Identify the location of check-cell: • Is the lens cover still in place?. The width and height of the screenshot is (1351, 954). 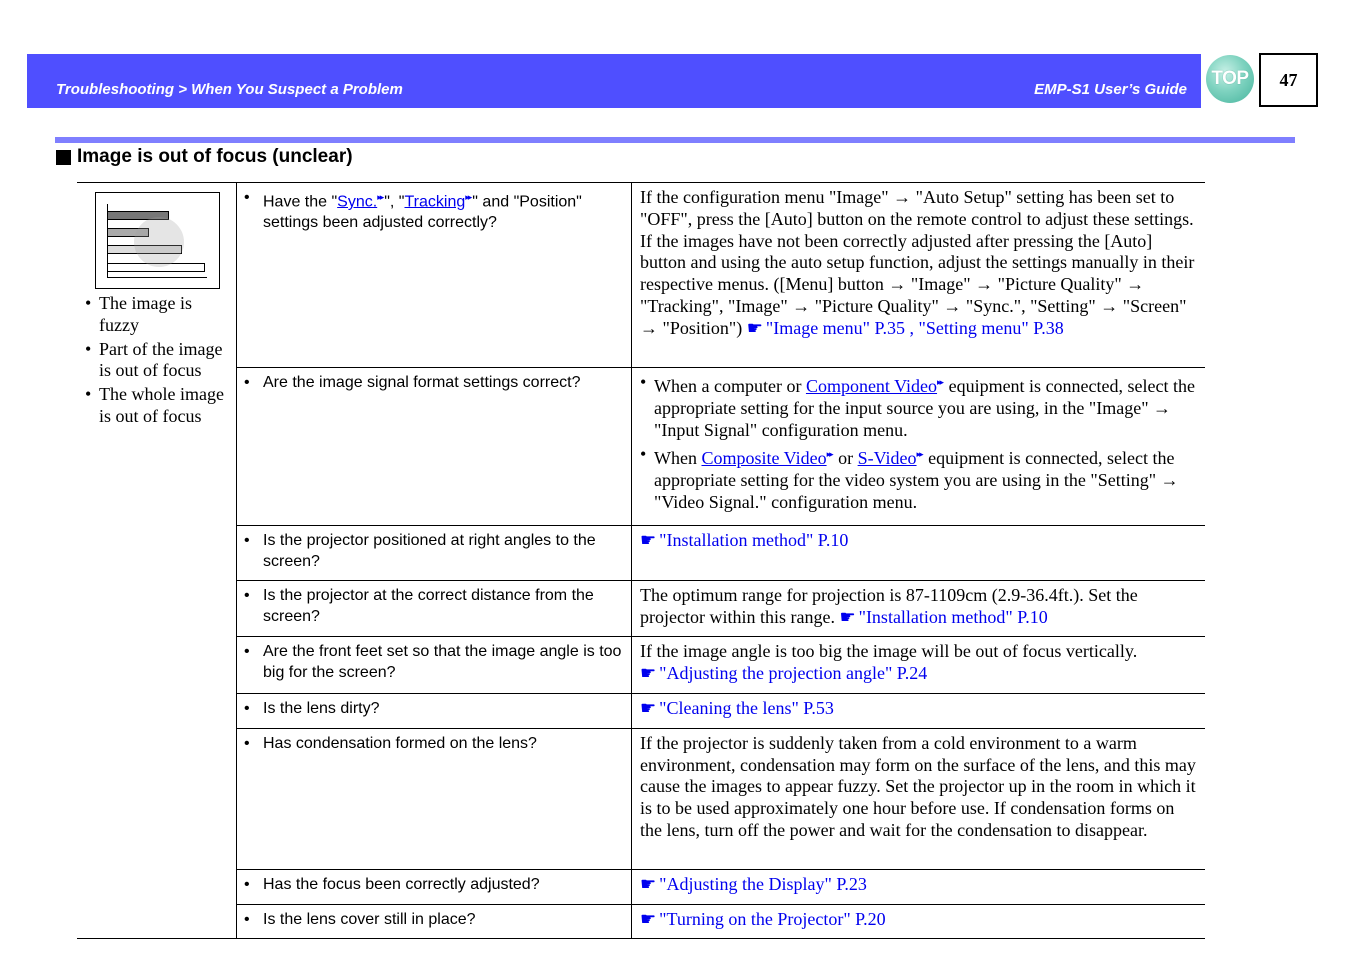
(434, 921).